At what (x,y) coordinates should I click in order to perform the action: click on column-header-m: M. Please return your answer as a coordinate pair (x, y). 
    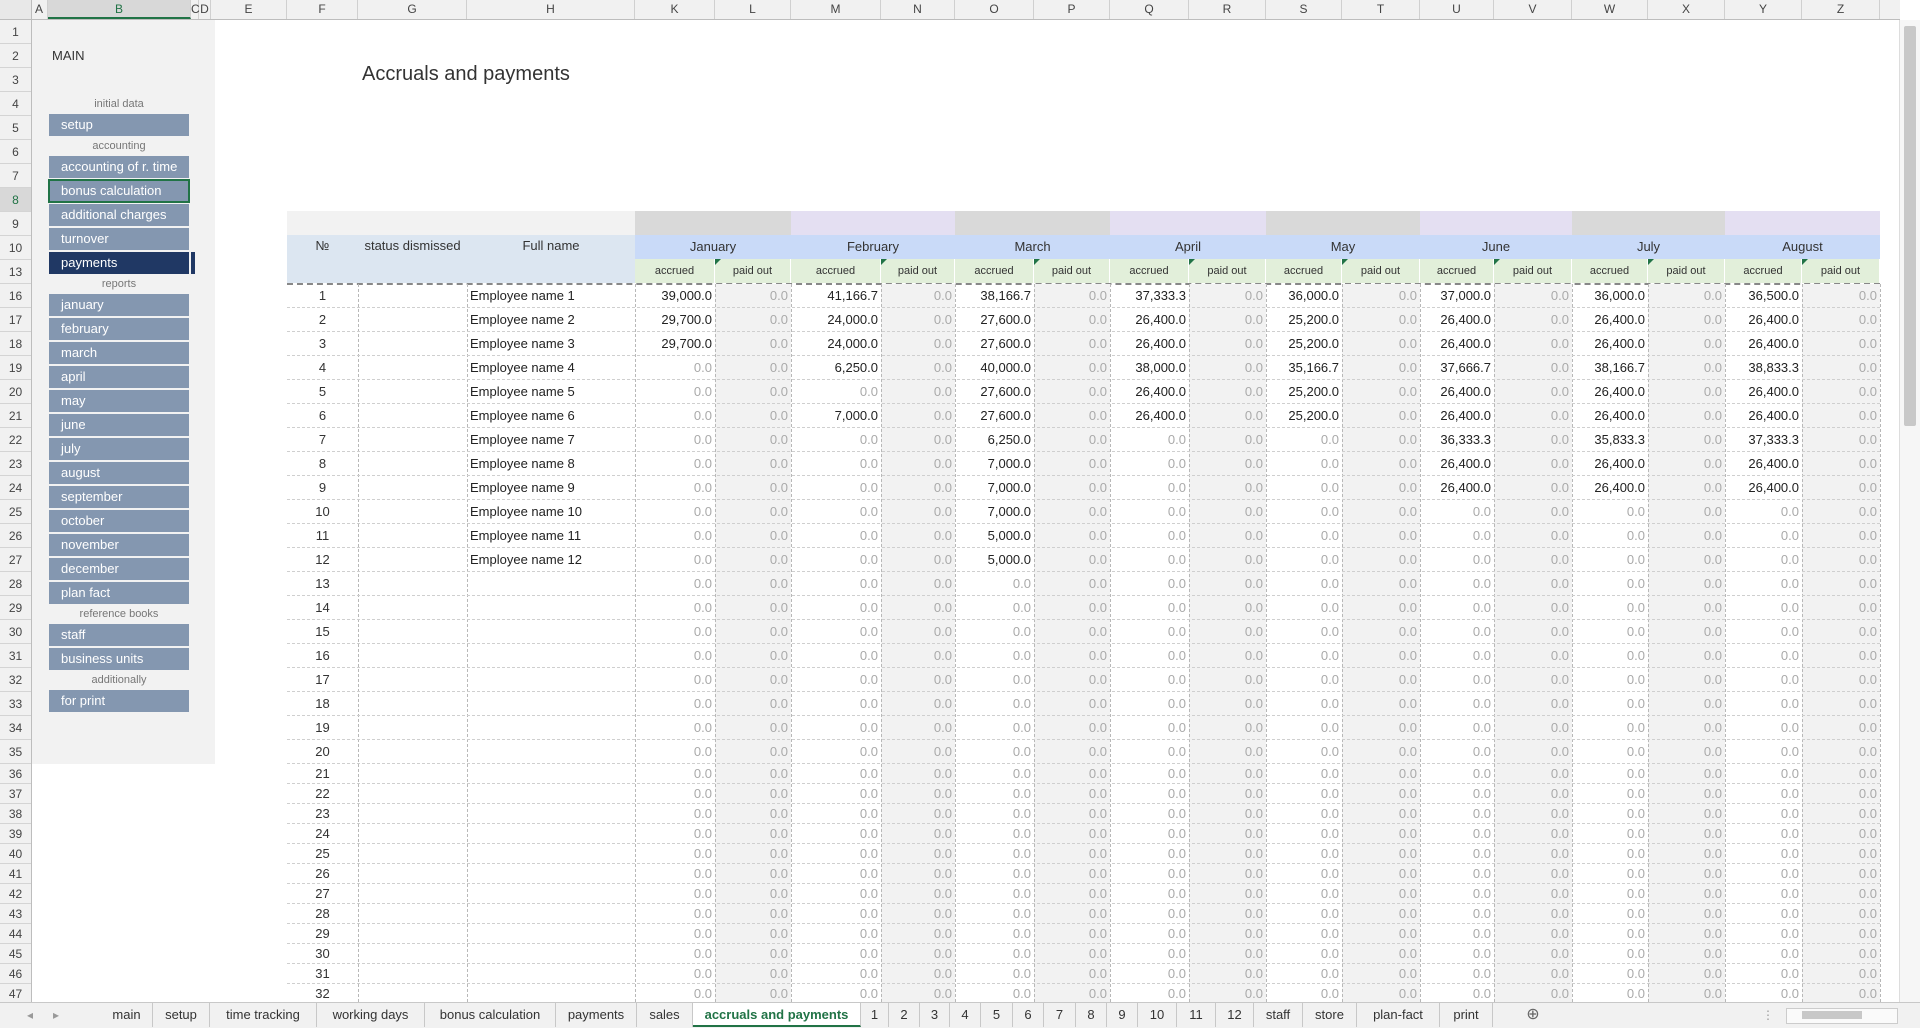
    Looking at the image, I should click on (836, 9).